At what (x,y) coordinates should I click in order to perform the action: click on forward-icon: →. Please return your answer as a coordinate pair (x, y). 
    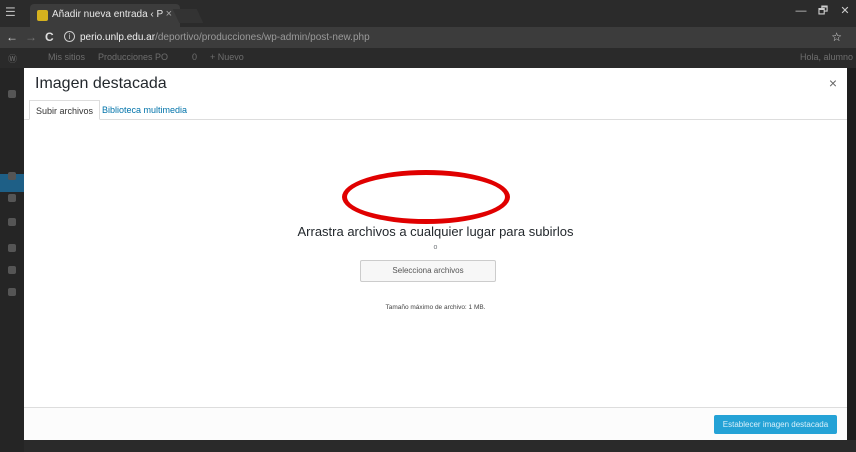
    Looking at the image, I should click on (31, 37).